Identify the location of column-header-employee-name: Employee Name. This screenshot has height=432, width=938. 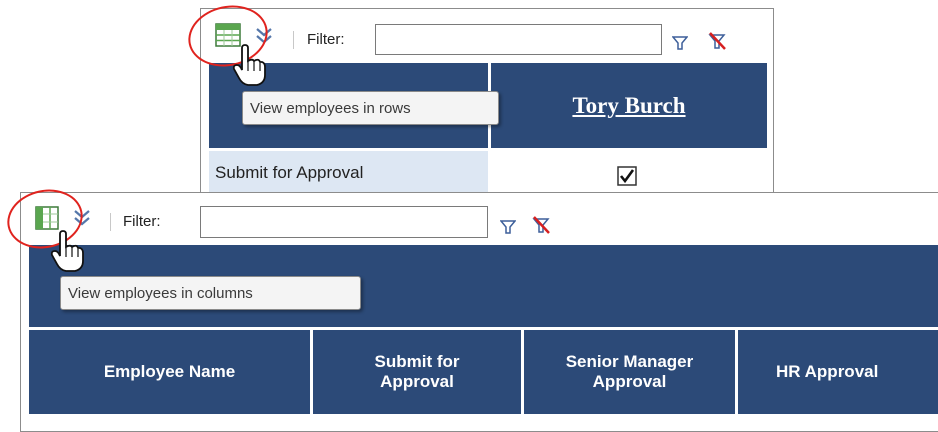
(169, 372).